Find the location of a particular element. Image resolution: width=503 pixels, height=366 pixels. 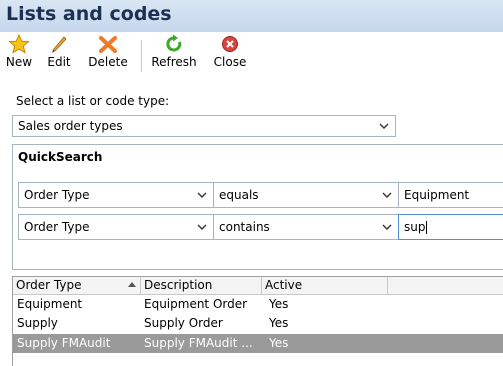

quicksearch-title: QuickSearch is located at coordinates (60, 157).